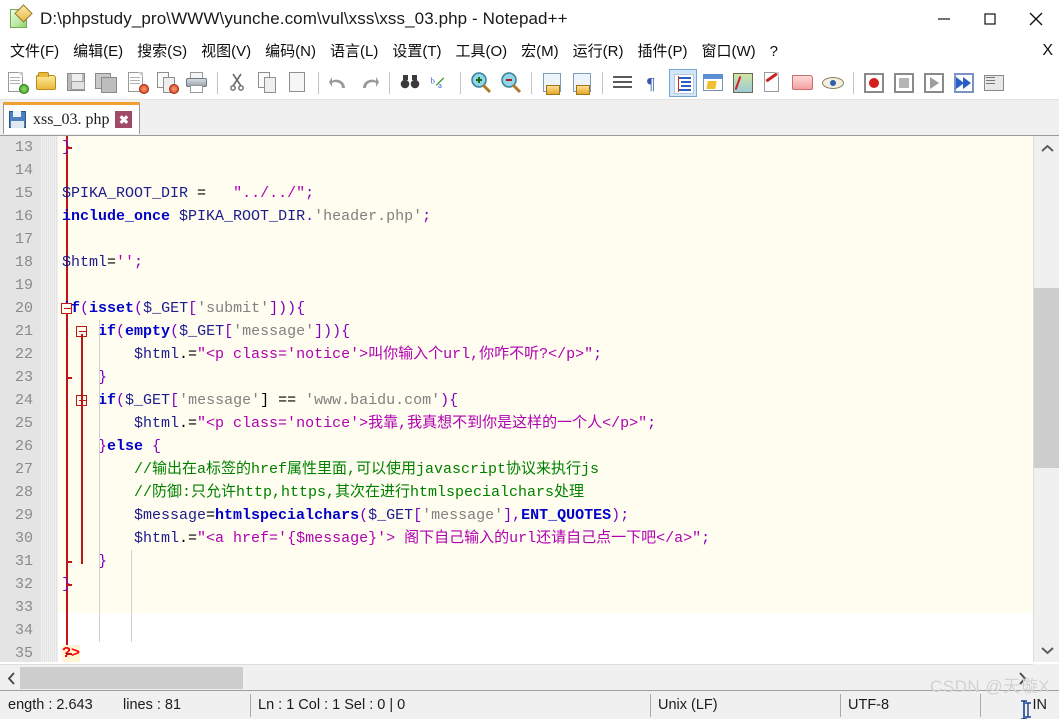 This screenshot has height=719, width=1059. I want to click on monitoring-icon, so click(833, 83).